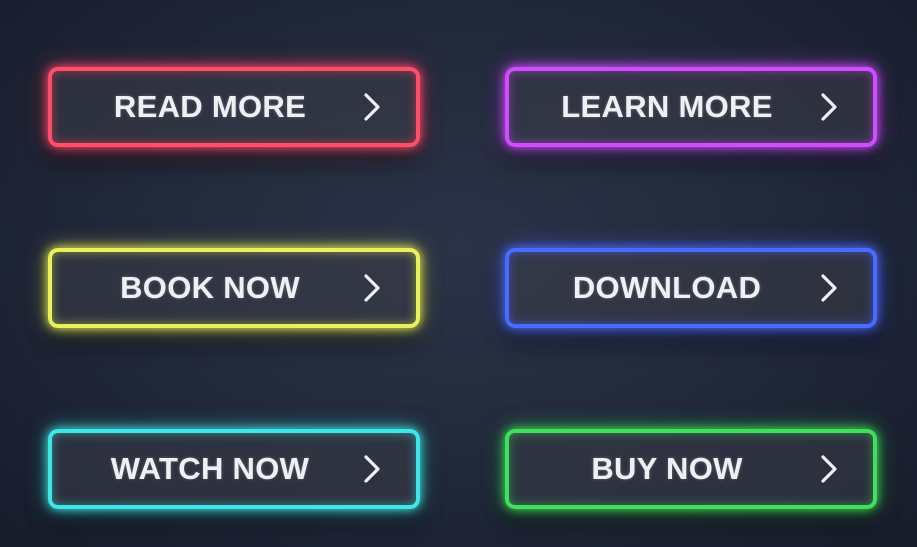 Image resolution: width=917 pixels, height=547 pixels. I want to click on learn-more-button: LEARN MORE, so click(691, 107).